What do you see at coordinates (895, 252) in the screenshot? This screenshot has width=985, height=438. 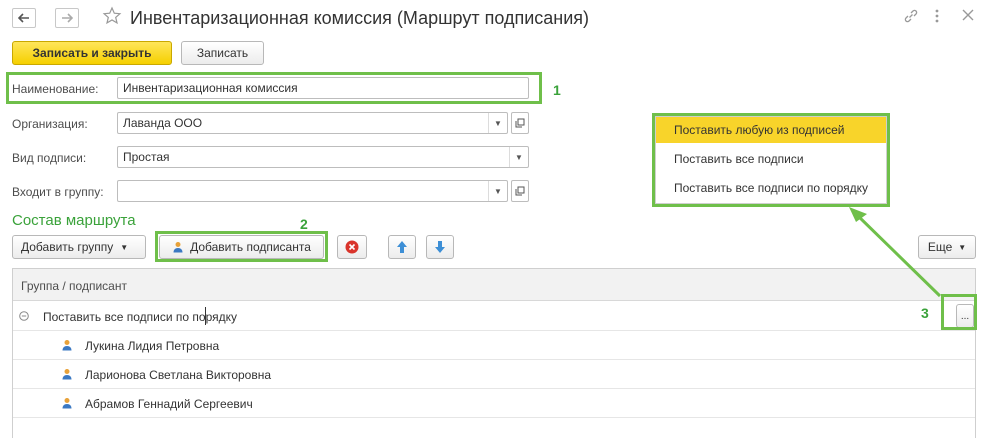 I see `annotation-arrow` at bounding box center [895, 252].